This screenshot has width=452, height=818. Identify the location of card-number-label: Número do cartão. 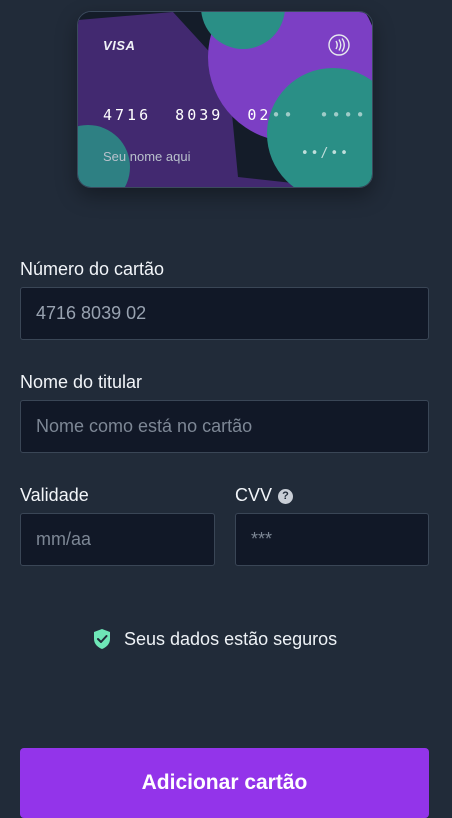
(92, 269).